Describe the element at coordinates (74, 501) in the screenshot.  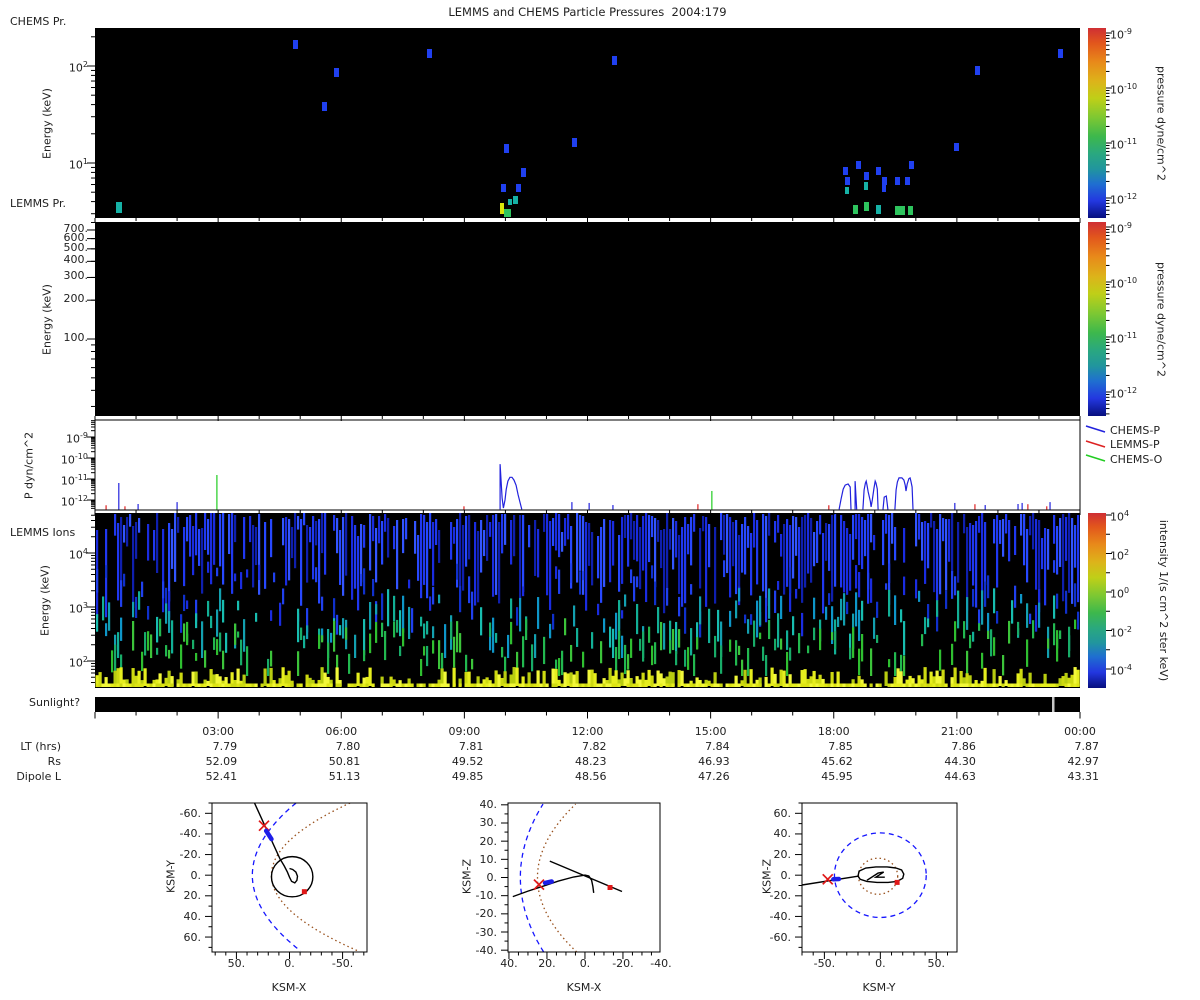
I see `y-tick-label: 10-12` at that location.